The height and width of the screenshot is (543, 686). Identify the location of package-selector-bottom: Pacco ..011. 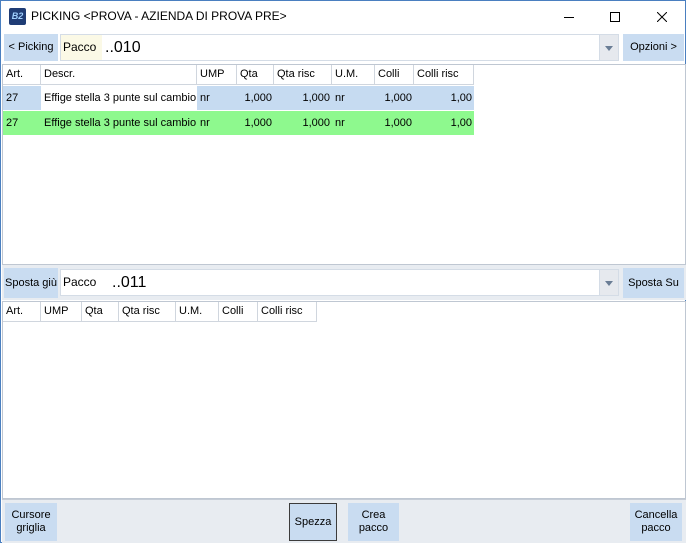
(339, 282).